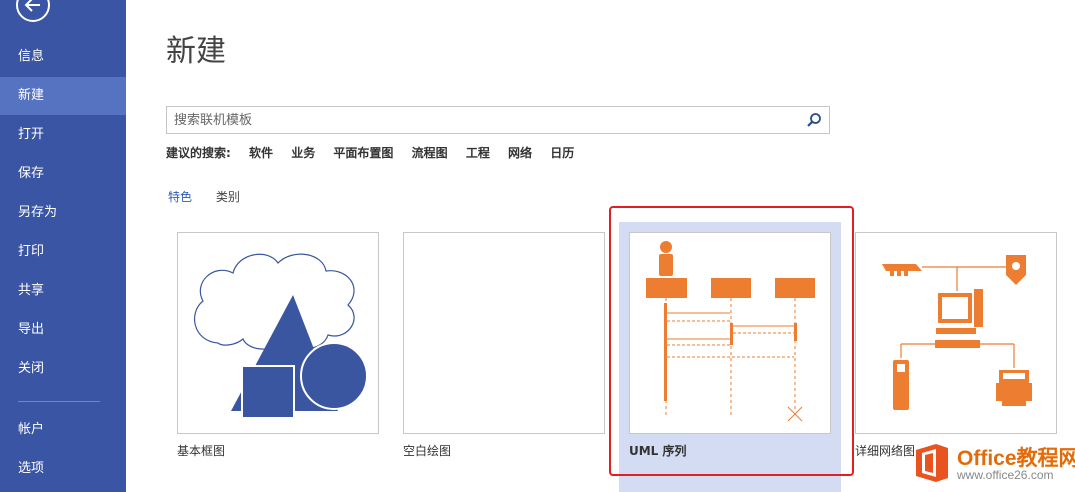 The height and width of the screenshot is (492, 1075). Describe the element at coordinates (228, 196) in the screenshot. I see `tab-categories: 类别` at that location.